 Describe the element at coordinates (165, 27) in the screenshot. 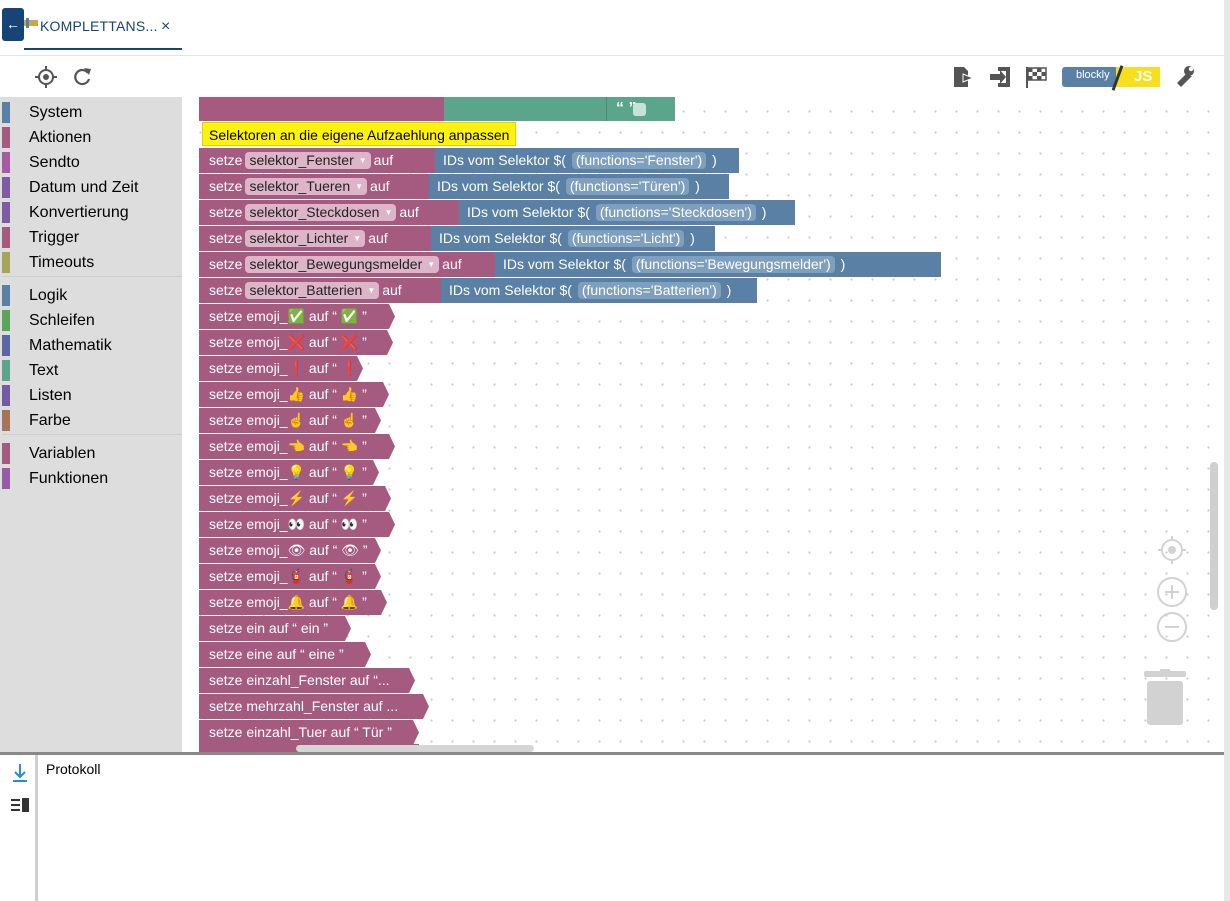

I see `tab-close-button: ×` at that location.